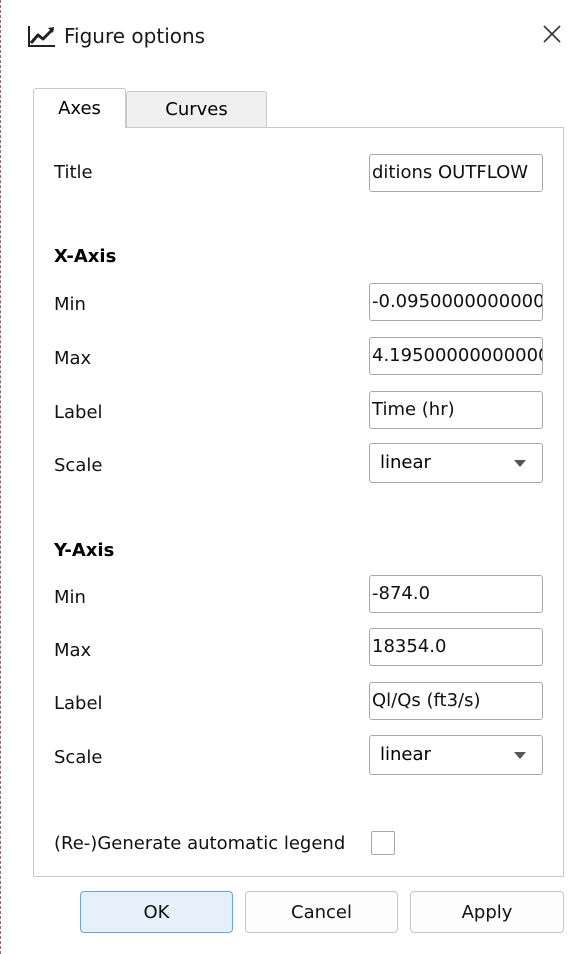 Image resolution: width=577 pixels, height=954 pixels. Describe the element at coordinates (383, 843) in the screenshot. I see `legend-checkbox` at that location.